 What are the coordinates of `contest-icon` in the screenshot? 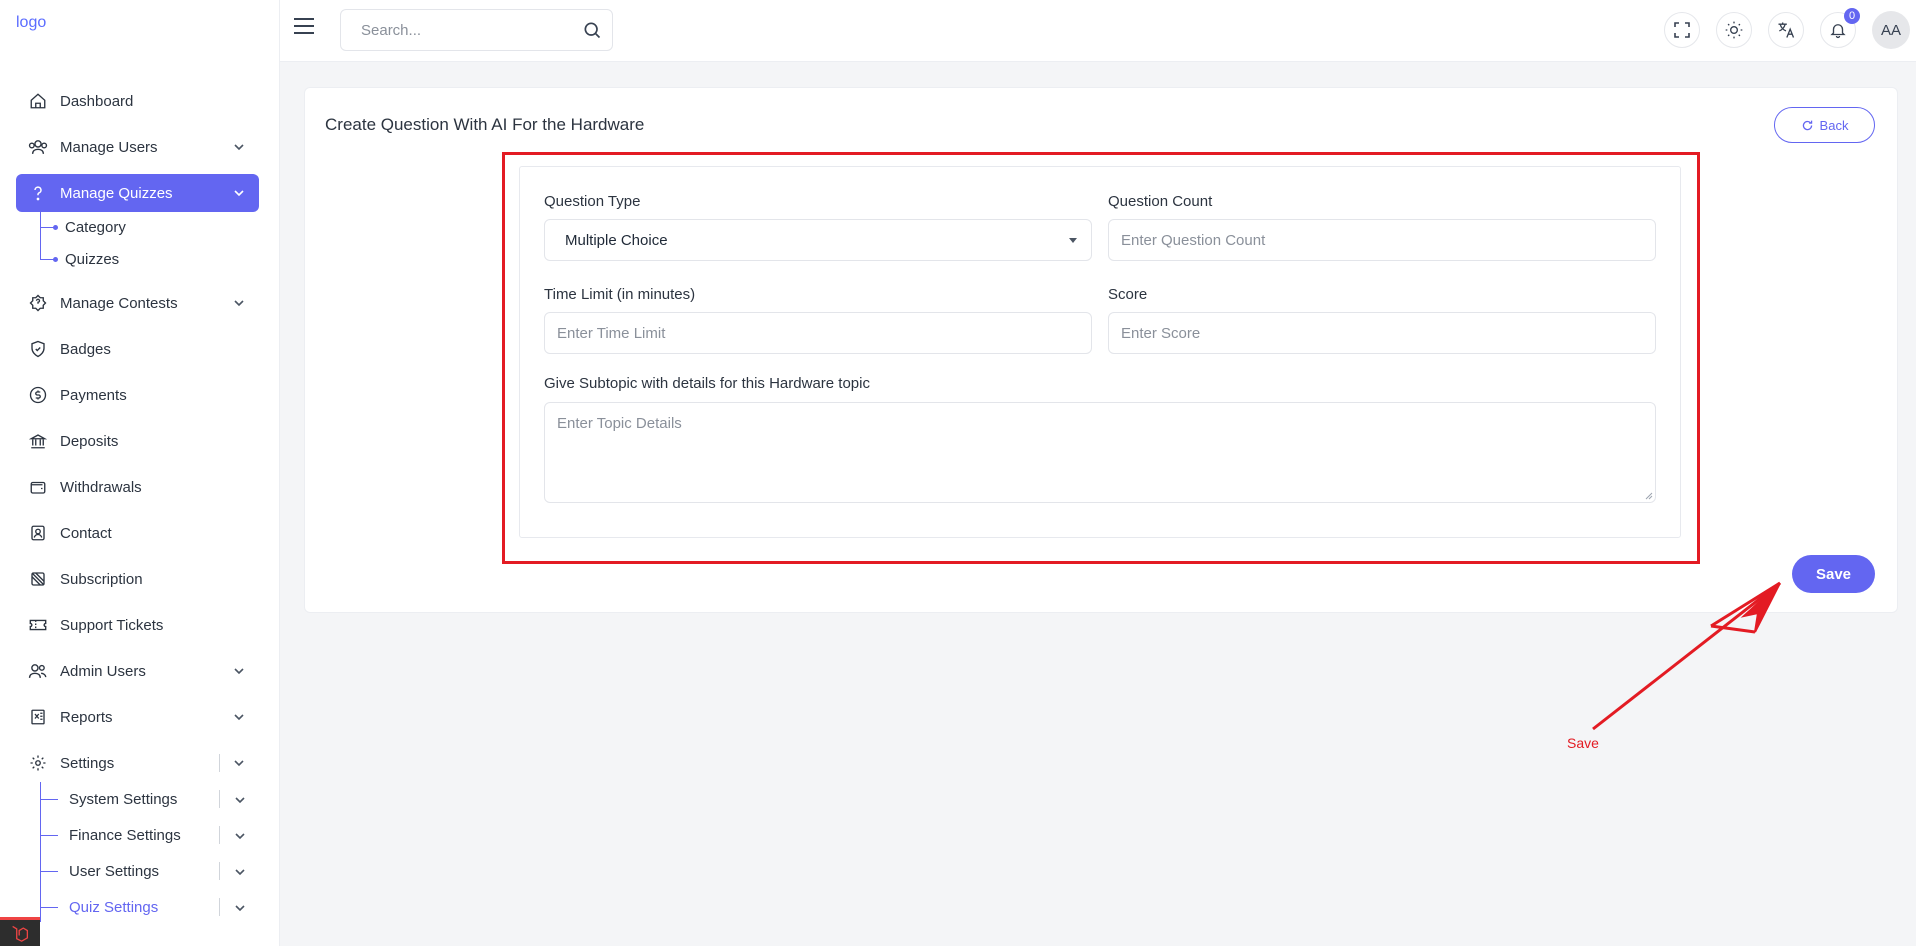 It's located at (38, 303).